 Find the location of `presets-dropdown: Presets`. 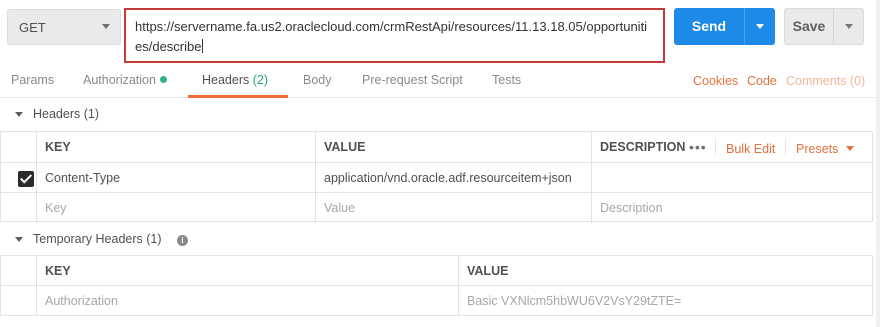

presets-dropdown: Presets is located at coordinates (825, 149).